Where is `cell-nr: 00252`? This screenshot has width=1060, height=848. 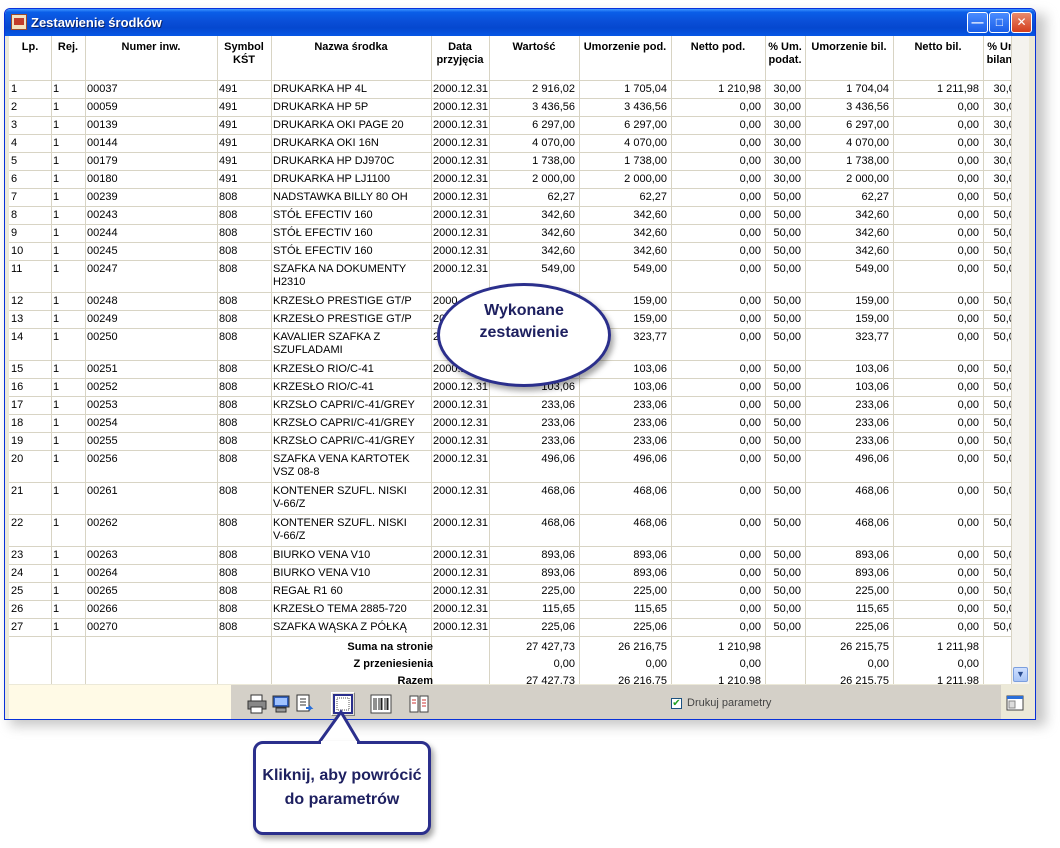 cell-nr: 00252 is located at coordinates (102, 387).